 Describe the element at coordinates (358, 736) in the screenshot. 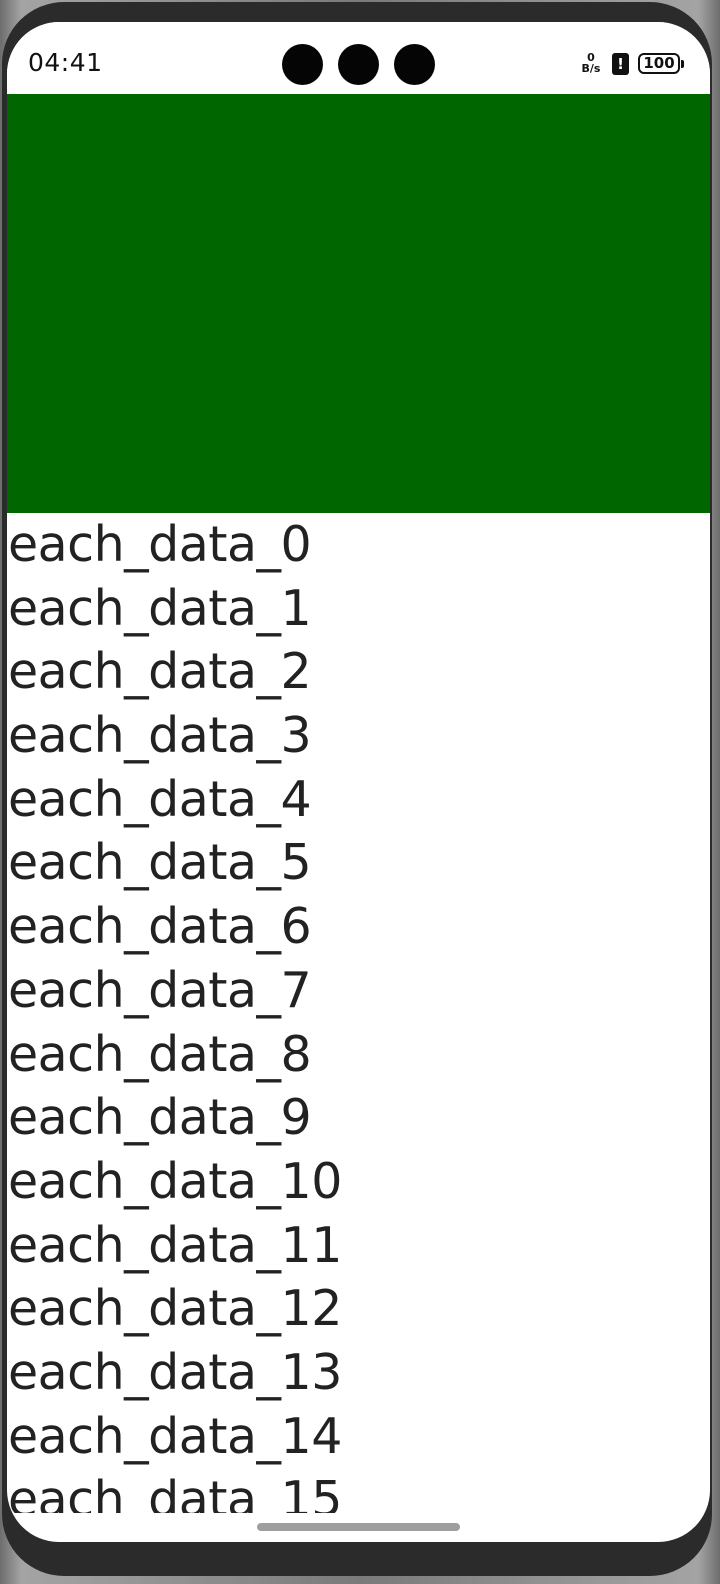

I see `list-item: each_data_3` at that location.